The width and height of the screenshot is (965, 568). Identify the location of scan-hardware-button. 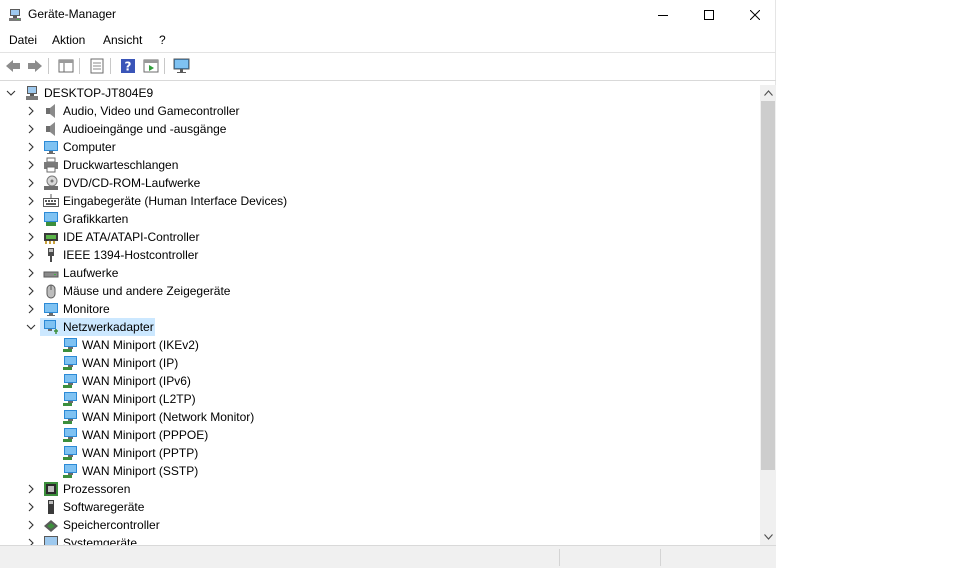
(181, 65).